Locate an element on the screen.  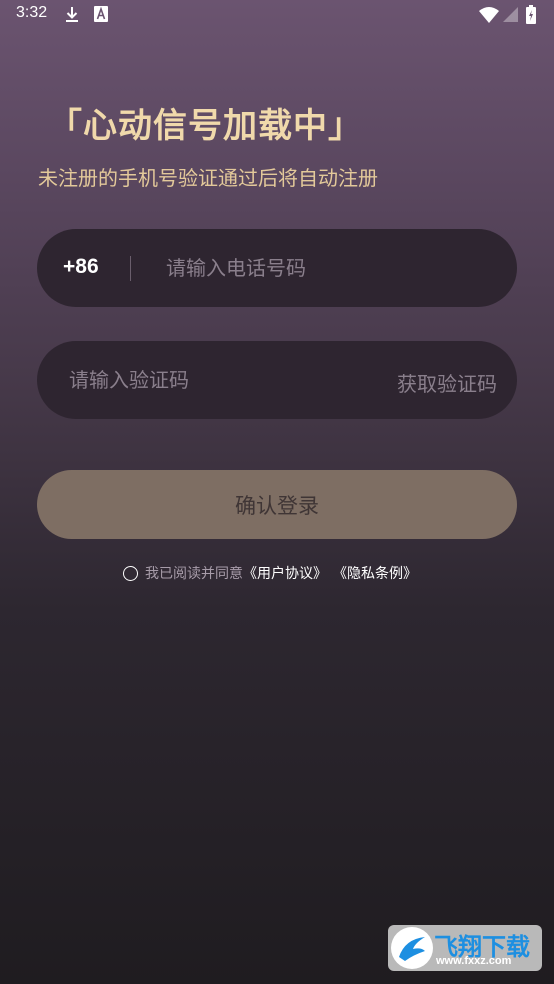
login-button: 确认登录 is located at coordinates (277, 504).